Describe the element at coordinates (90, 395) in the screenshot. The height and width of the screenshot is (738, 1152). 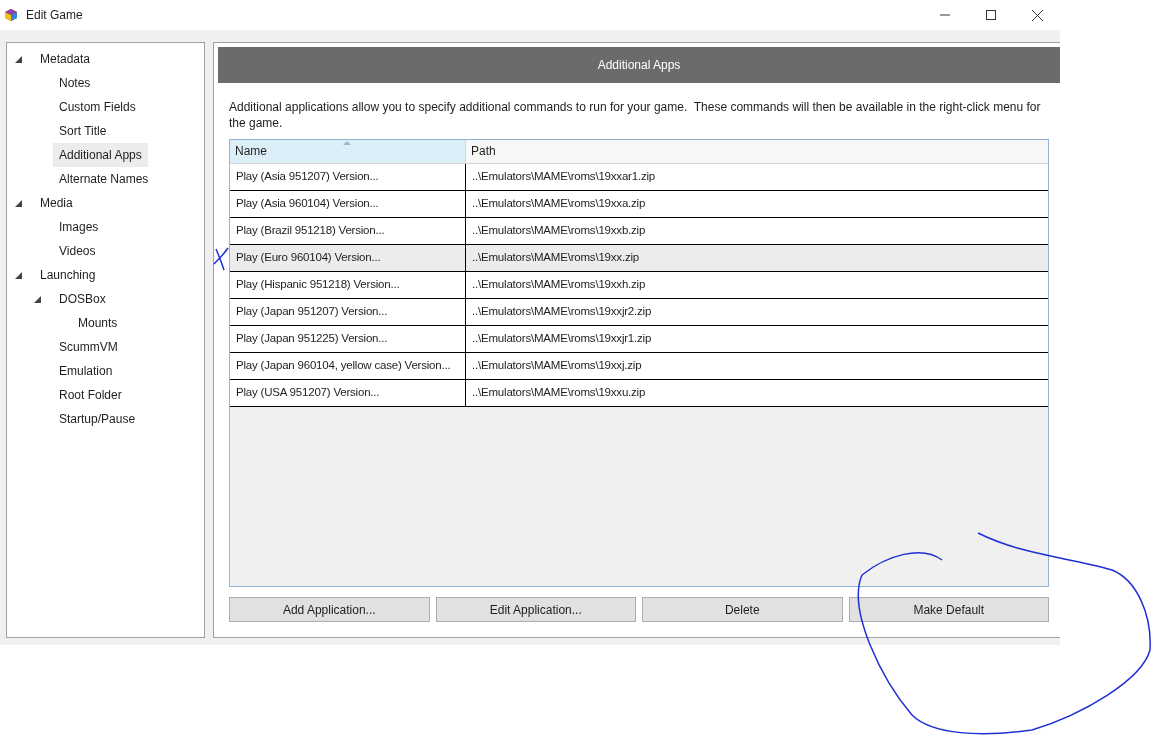
I see `tree-item: Root Folder` at that location.